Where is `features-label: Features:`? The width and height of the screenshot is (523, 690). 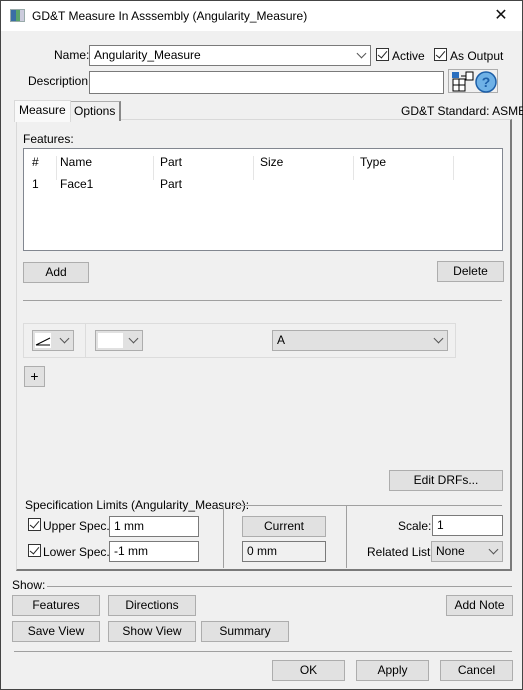 features-label: Features: is located at coordinates (48, 139).